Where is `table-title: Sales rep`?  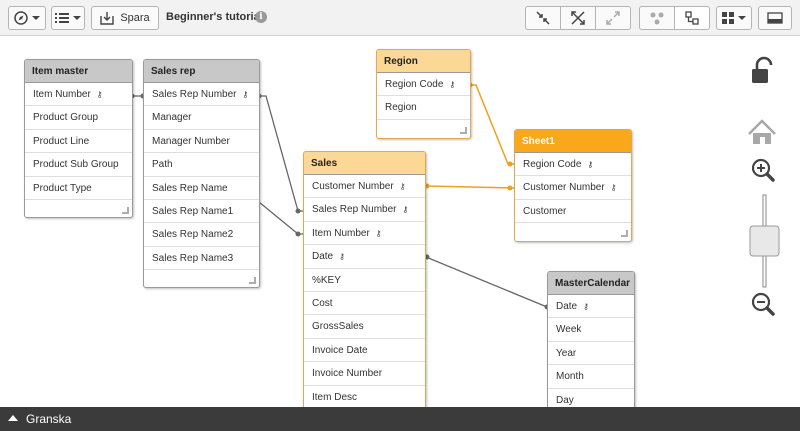
table-title: Sales rep is located at coordinates (201, 71).